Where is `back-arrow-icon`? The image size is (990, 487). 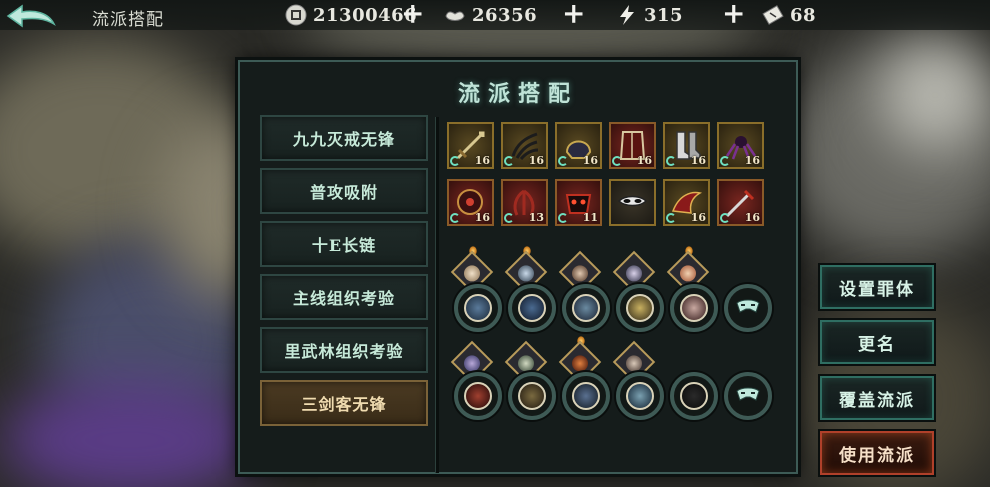 back-arrow-icon is located at coordinates (31, 16).